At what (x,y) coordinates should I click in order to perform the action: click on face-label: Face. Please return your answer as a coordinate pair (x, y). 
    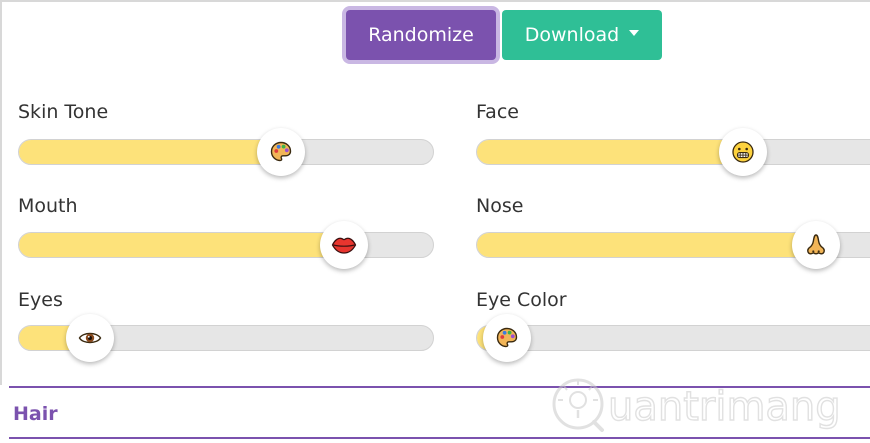
    Looking at the image, I should click on (497, 112).